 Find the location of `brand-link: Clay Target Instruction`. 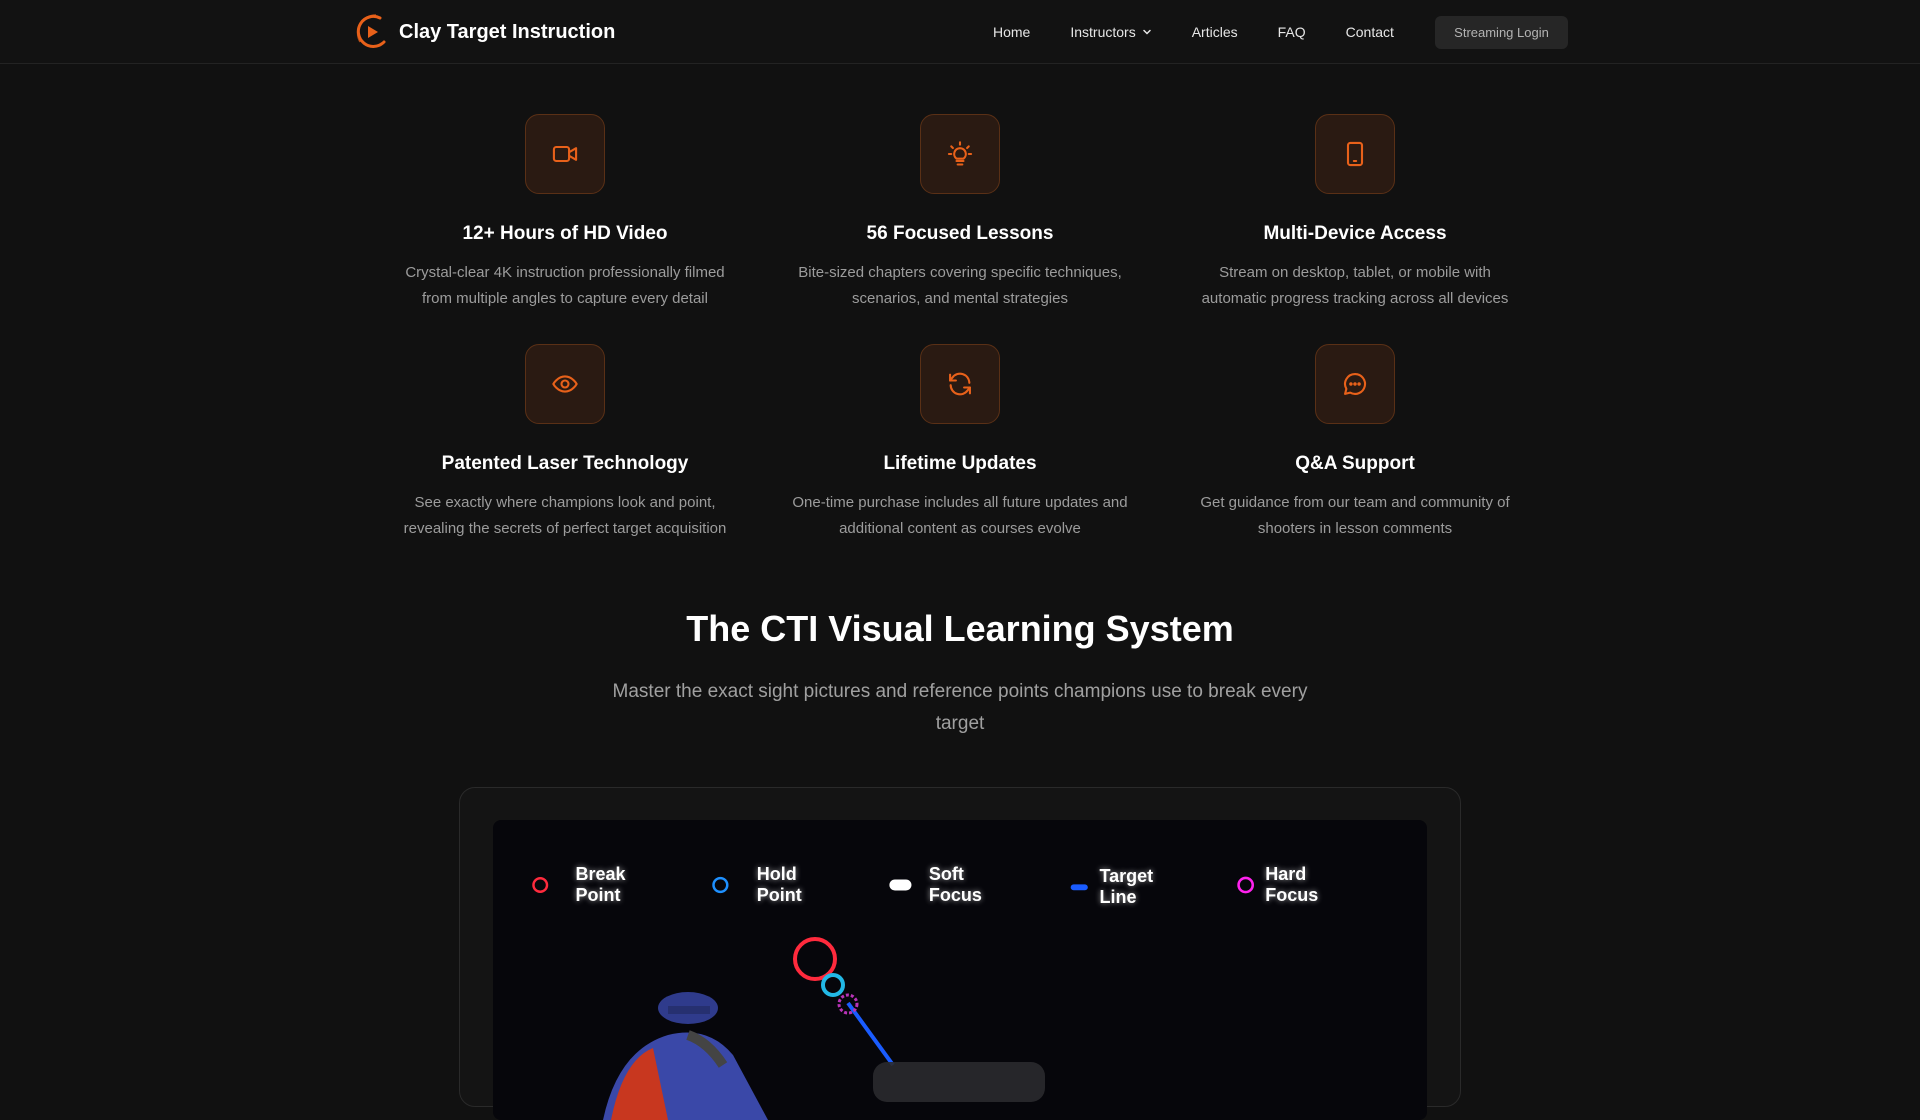

brand-link: Clay Target Instruction is located at coordinates (484, 32).